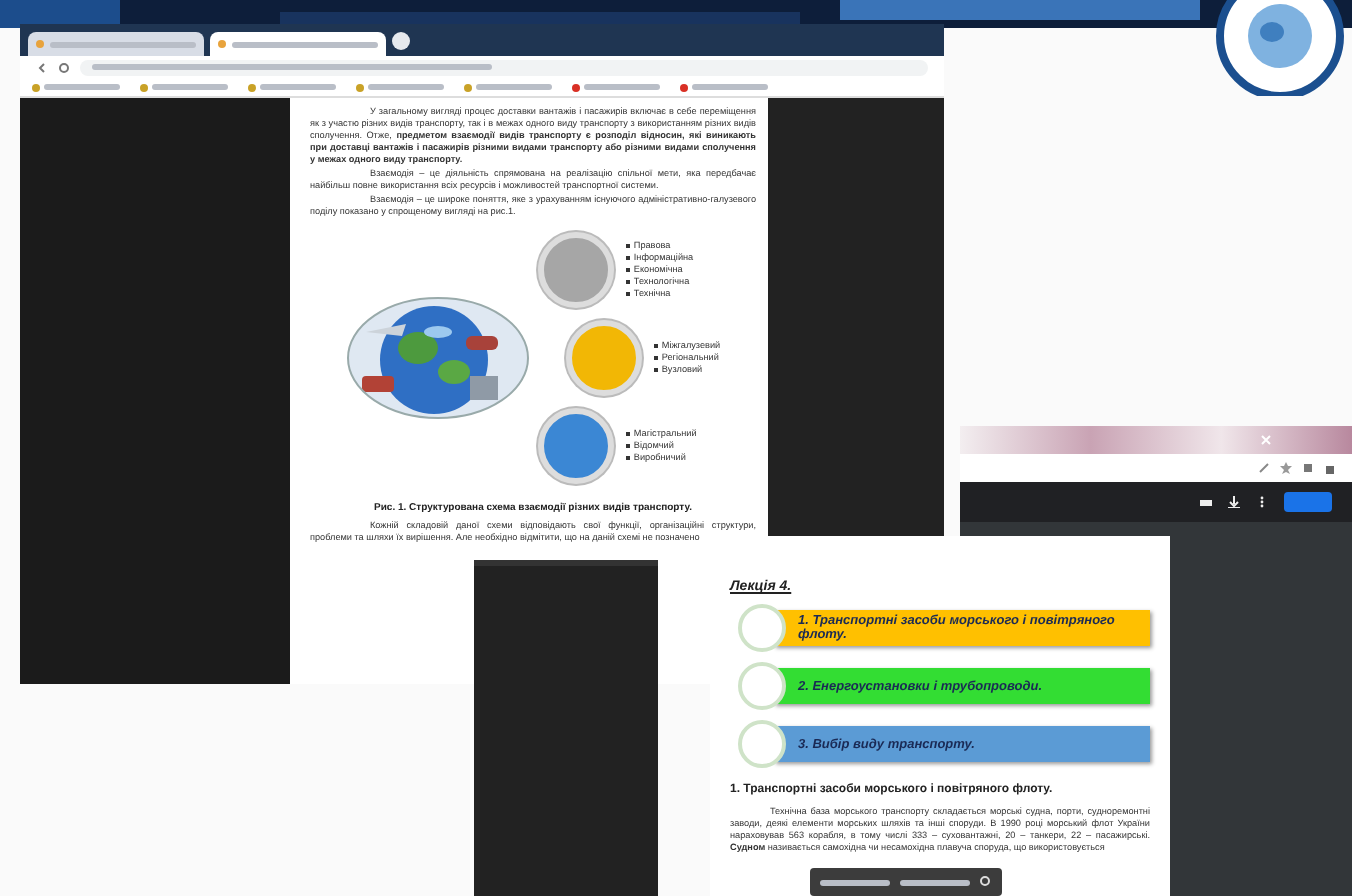  I want to click on new-tab-button, so click(401, 40).